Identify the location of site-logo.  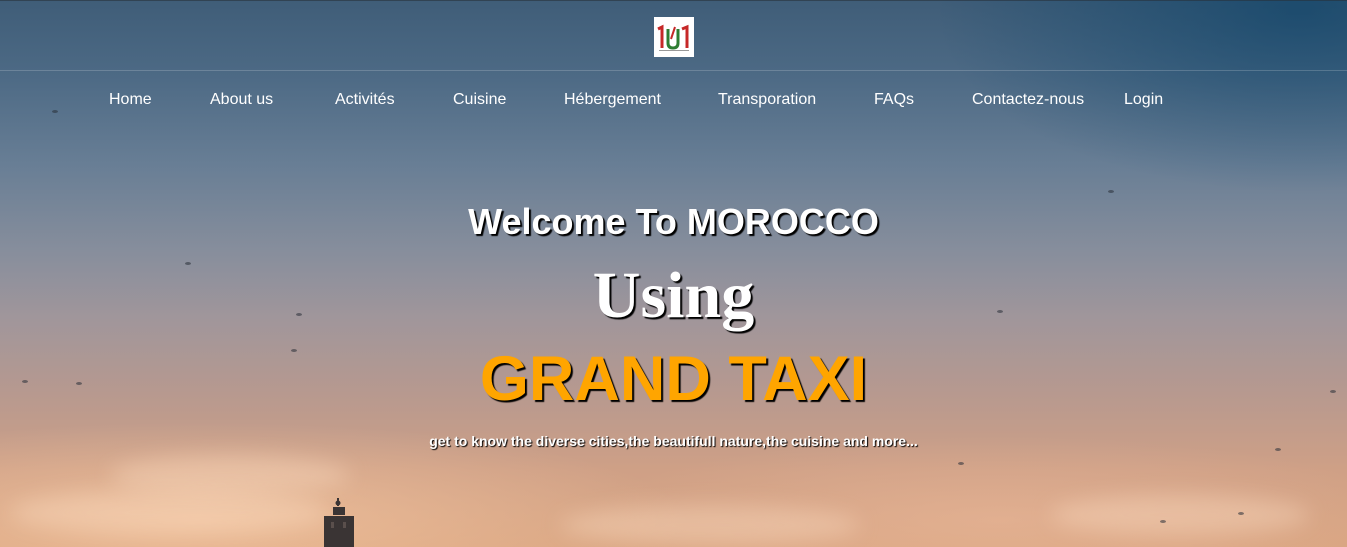
(674, 37).